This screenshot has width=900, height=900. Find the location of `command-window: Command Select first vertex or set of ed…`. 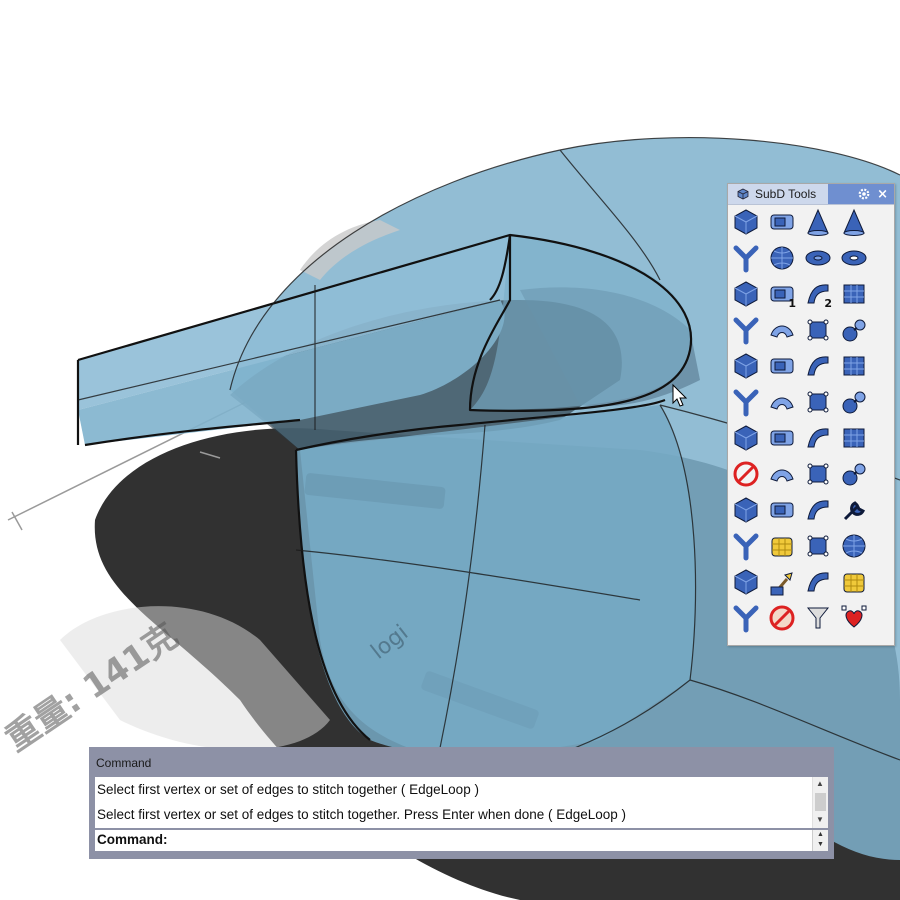

command-window: Command Select first vertex or set of ed… is located at coordinates (461, 803).